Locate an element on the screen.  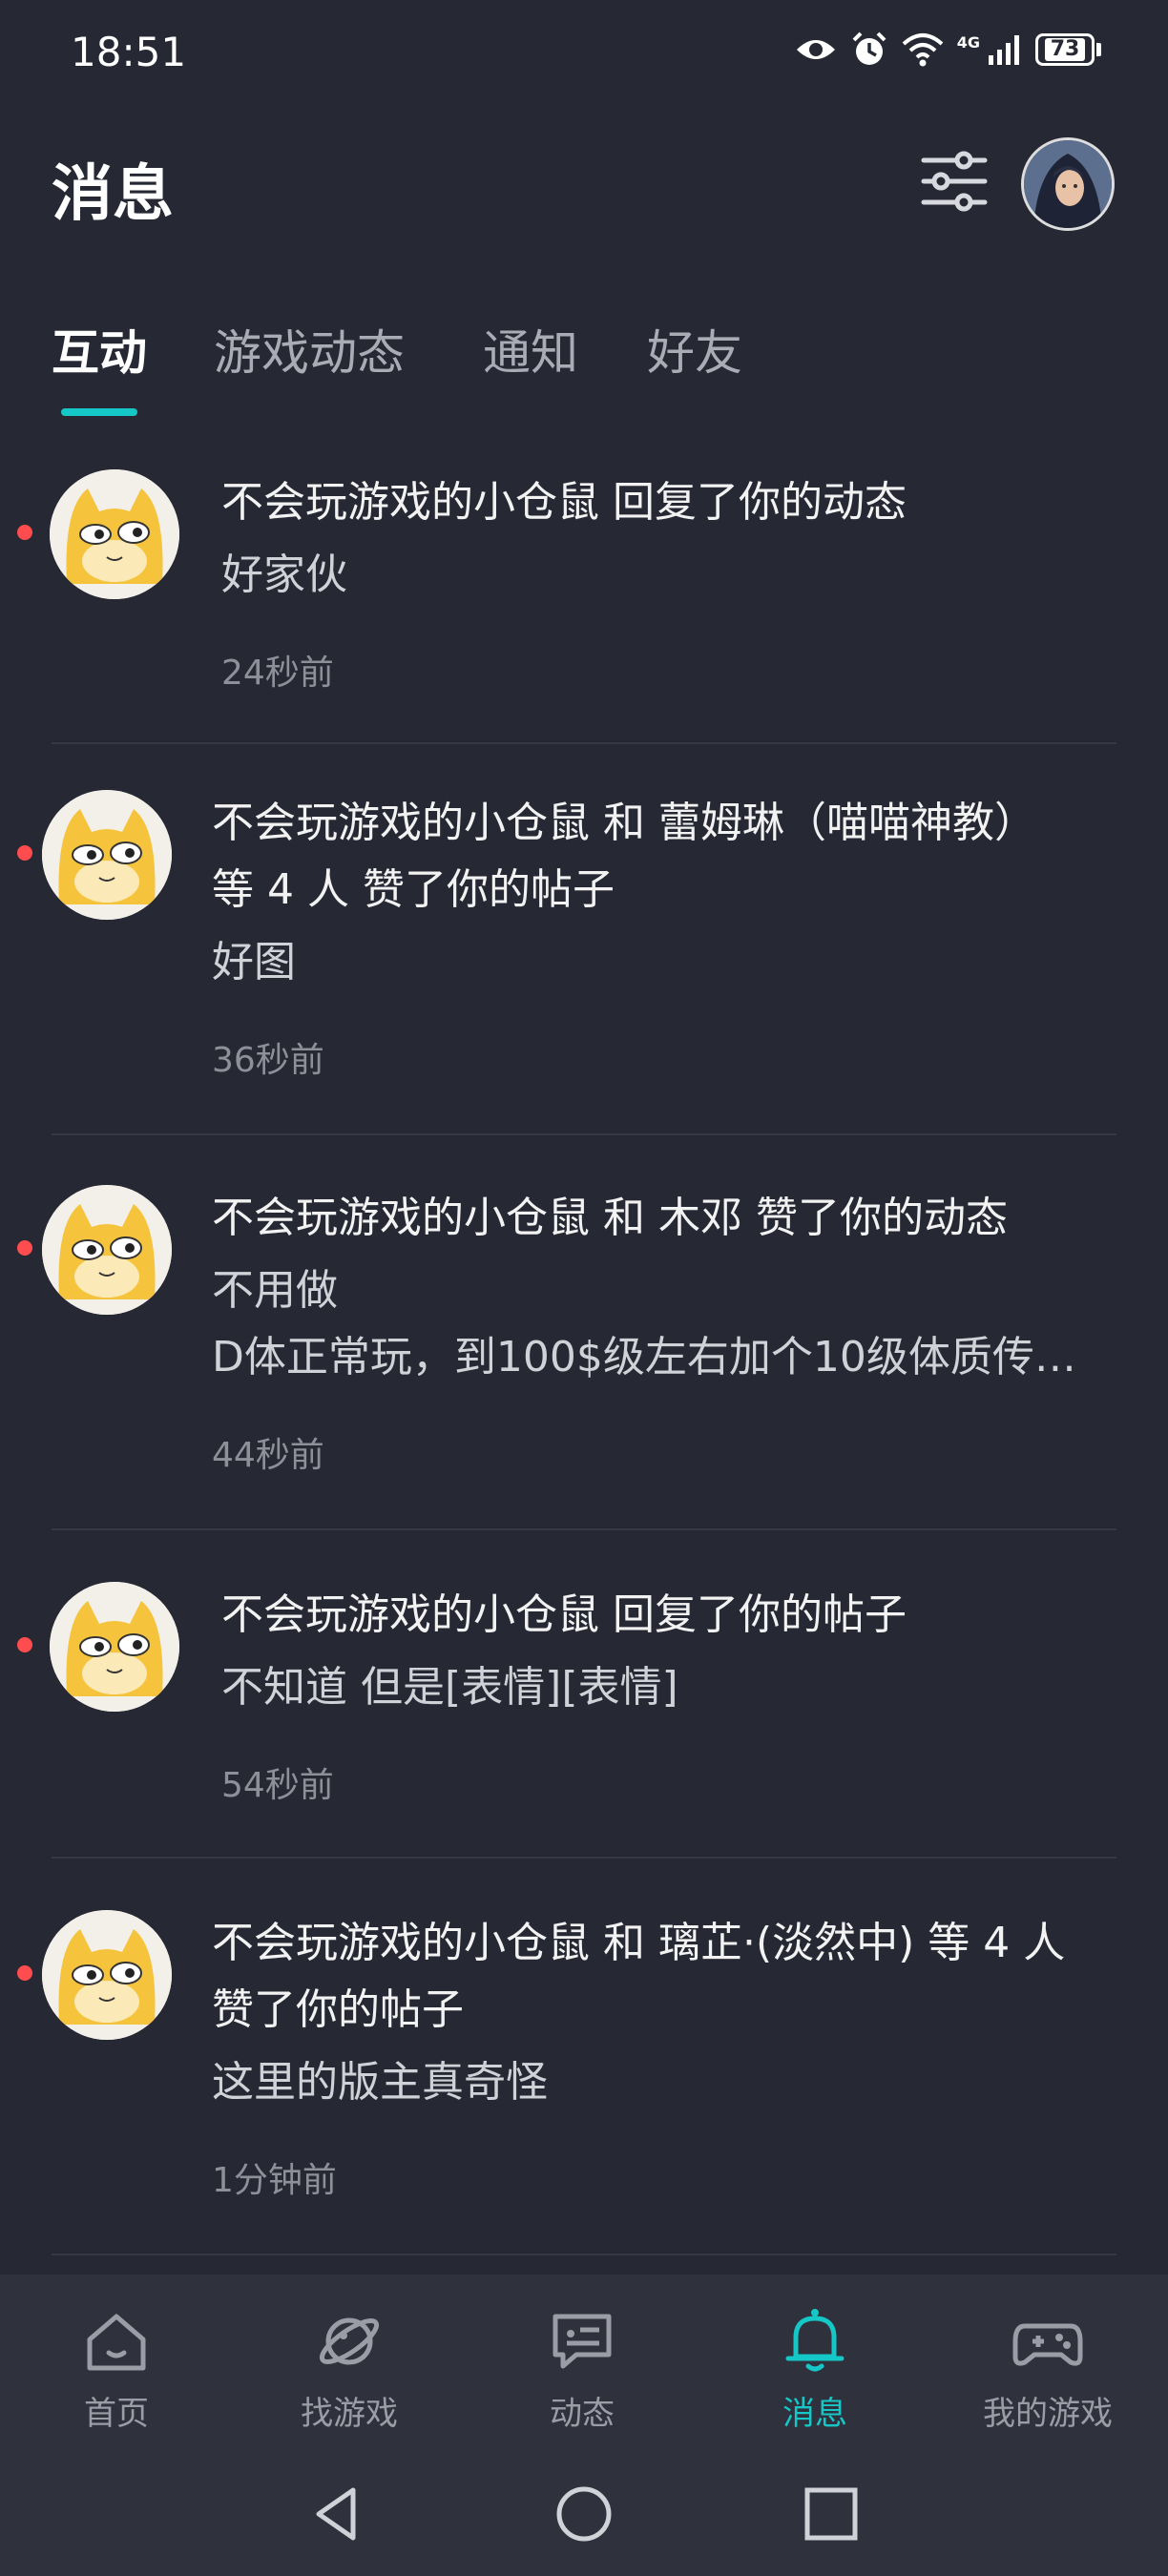
back-triangle-icon is located at coordinates (336, 2514).